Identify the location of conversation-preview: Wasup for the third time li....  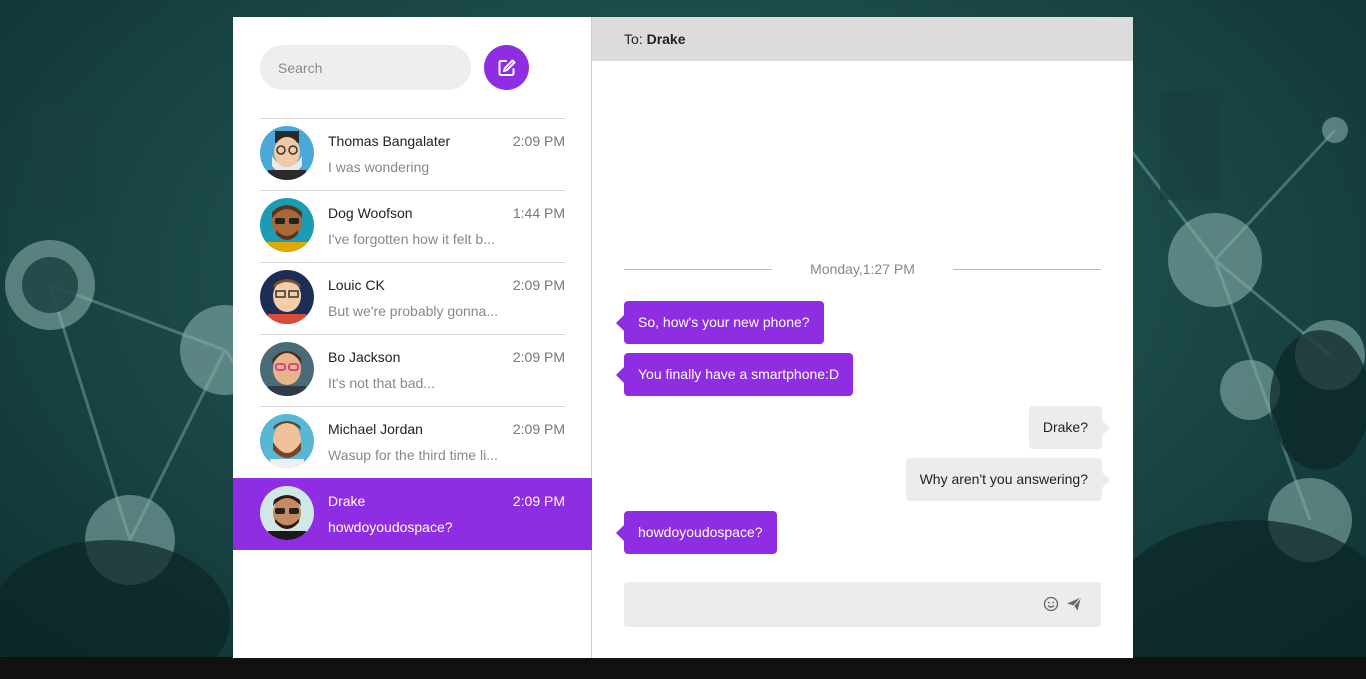
(413, 455).